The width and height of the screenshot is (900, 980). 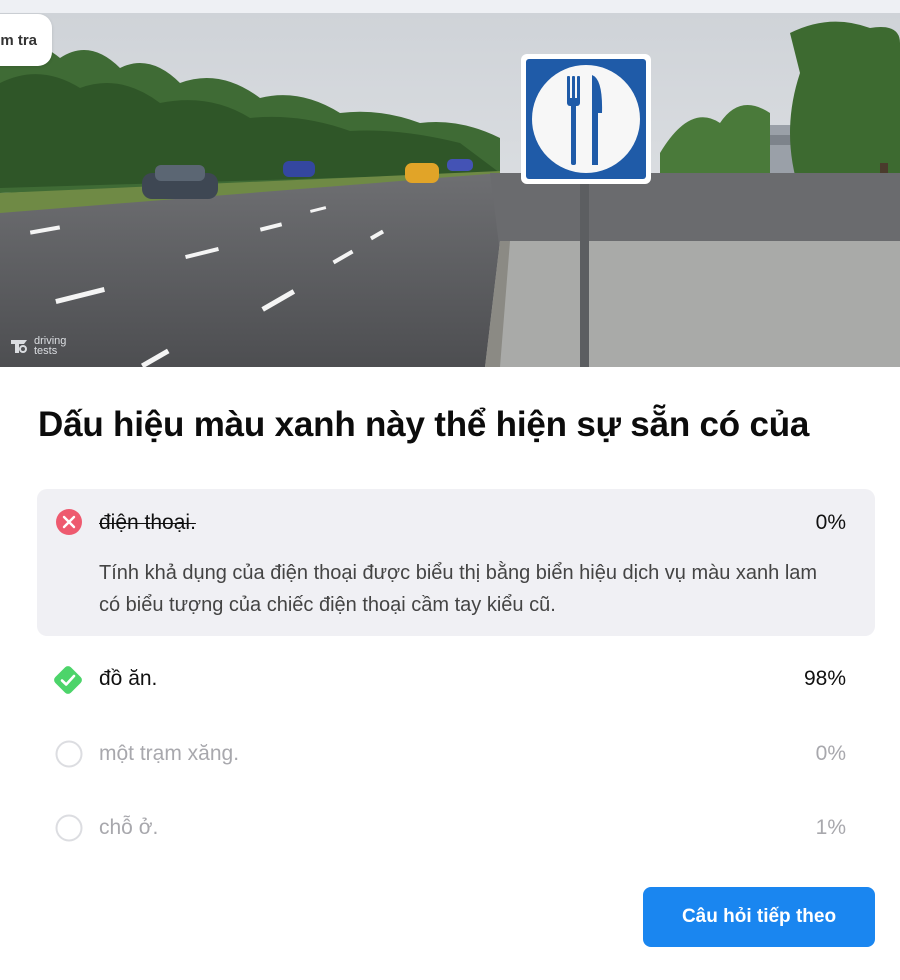 I want to click on driving-tests-logo-icon, so click(x=19, y=346).